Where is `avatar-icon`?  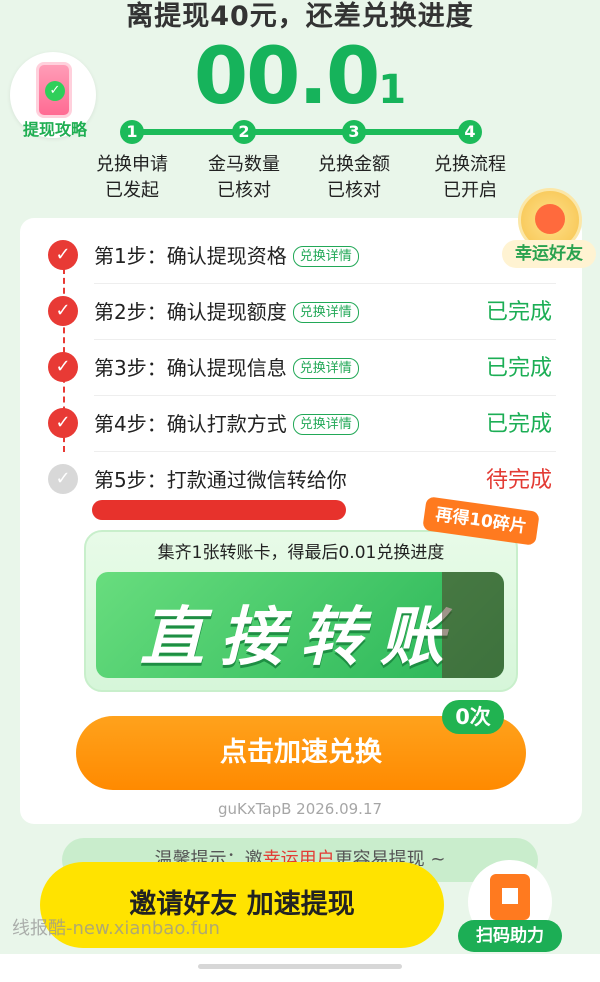
avatar-icon is located at coordinates (550, 219).